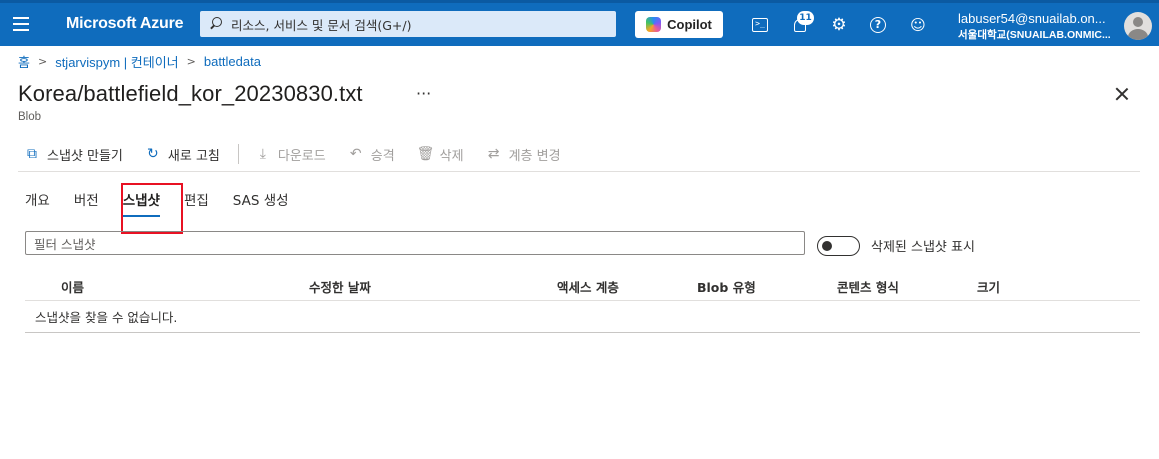 Image resolution: width=1159 pixels, height=459 pixels. Describe the element at coordinates (493, 154) in the screenshot. I see `swap-arrows-icon: ⇄` at that location.